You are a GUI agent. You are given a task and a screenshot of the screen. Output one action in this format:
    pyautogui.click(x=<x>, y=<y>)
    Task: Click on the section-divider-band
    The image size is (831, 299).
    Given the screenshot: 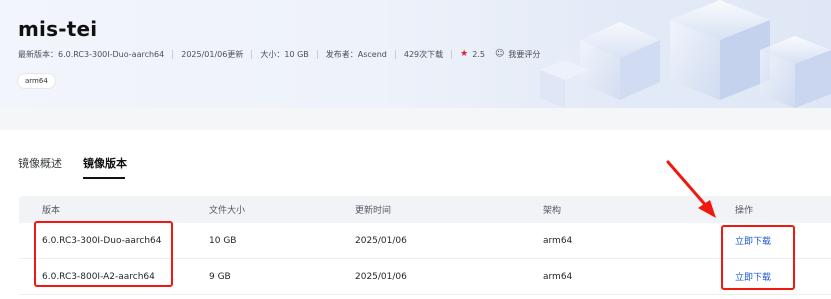 What is the action you would take?
    pyautogui.click(x=415, y=119)
    